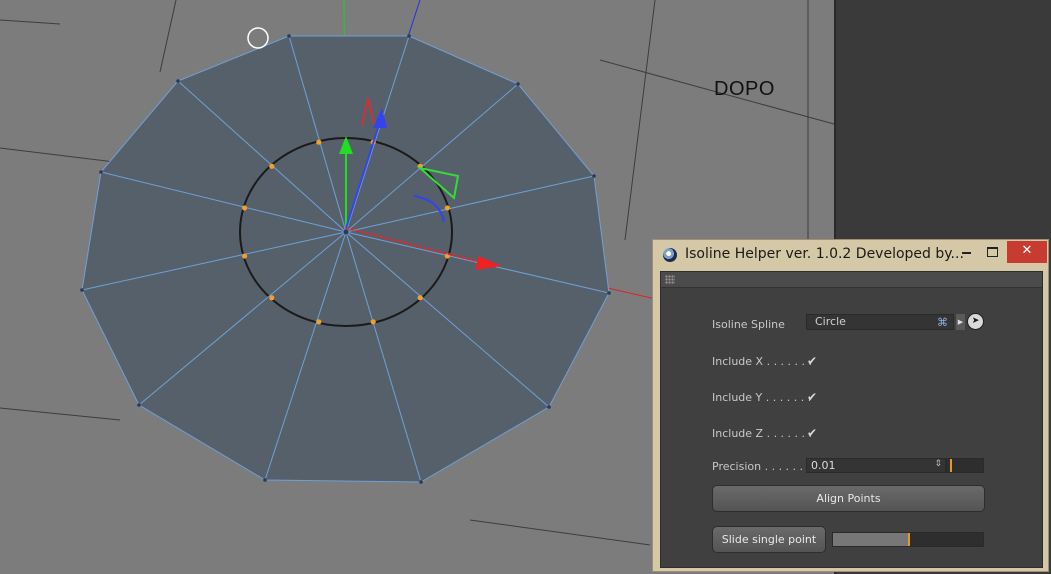 This screenshot has height=574, width=1051. I want to click on mesh-center-point, so click(346, 232).